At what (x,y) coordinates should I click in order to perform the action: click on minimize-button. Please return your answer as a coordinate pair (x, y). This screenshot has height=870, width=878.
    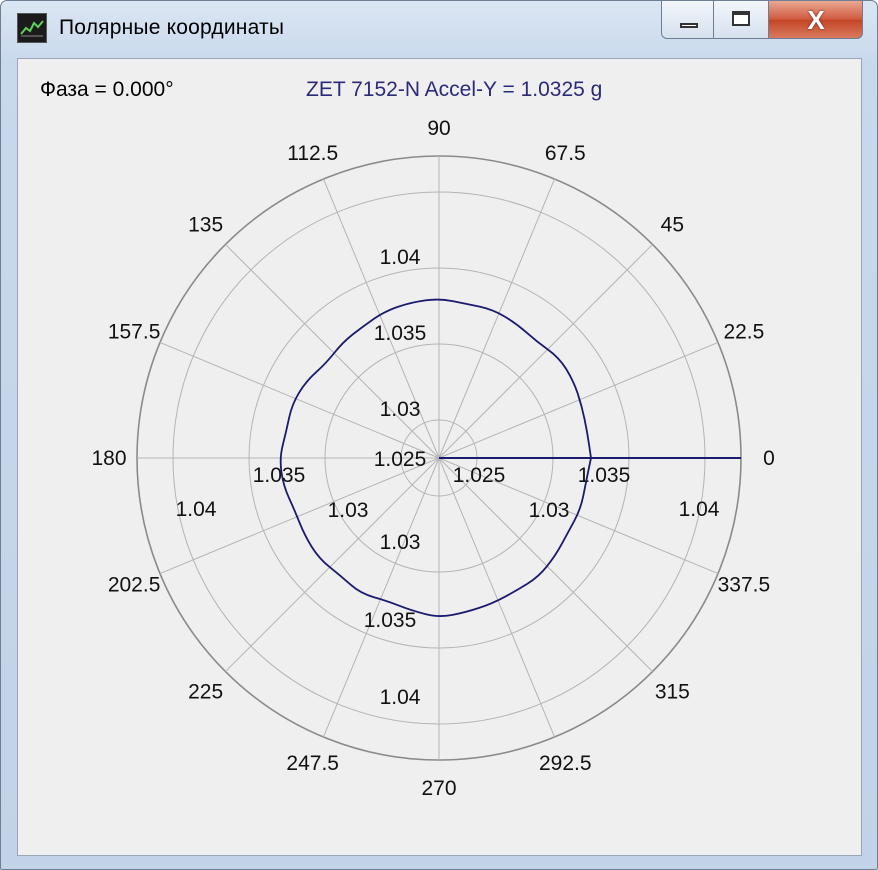
    Looking at the image, I should click on (687, 20).